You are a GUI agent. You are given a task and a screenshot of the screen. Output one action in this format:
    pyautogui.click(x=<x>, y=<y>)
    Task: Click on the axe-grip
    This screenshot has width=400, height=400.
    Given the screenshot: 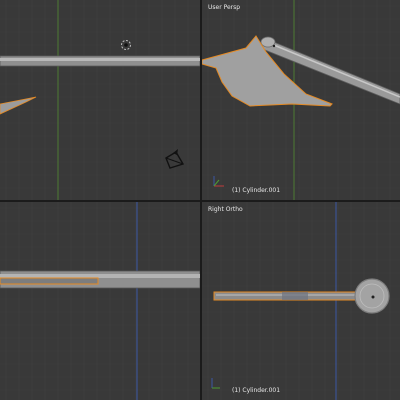 What is the action you would take?
    pyautogui.click(x=295, y=296)
    